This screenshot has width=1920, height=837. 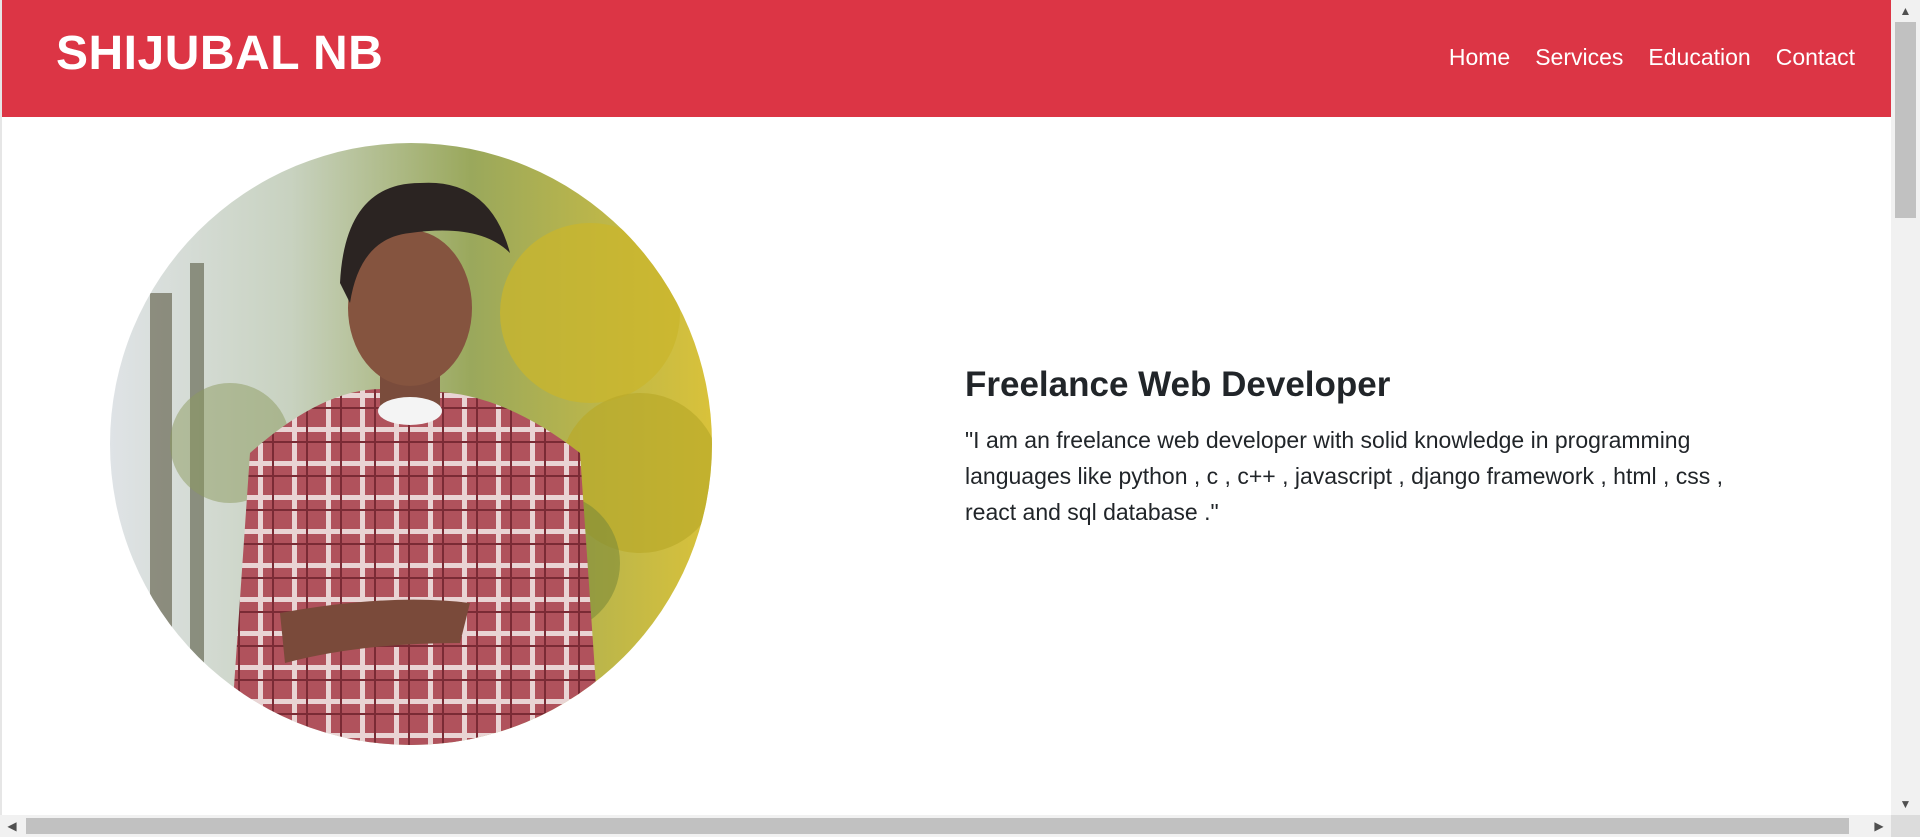 What do you see at coordinates (1905, 826) in the screenshot?
I see `scrollbar-corner` at bounding box center [1905, 826].